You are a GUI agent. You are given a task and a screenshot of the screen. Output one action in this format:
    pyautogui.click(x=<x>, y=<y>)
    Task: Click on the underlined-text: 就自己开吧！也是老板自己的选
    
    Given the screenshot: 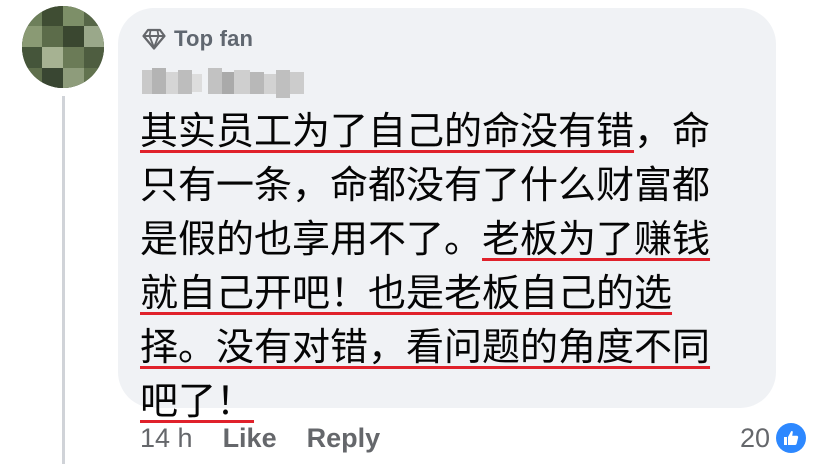 What is the action you would take?
    pyautogui.click(x=406, y=293)
    